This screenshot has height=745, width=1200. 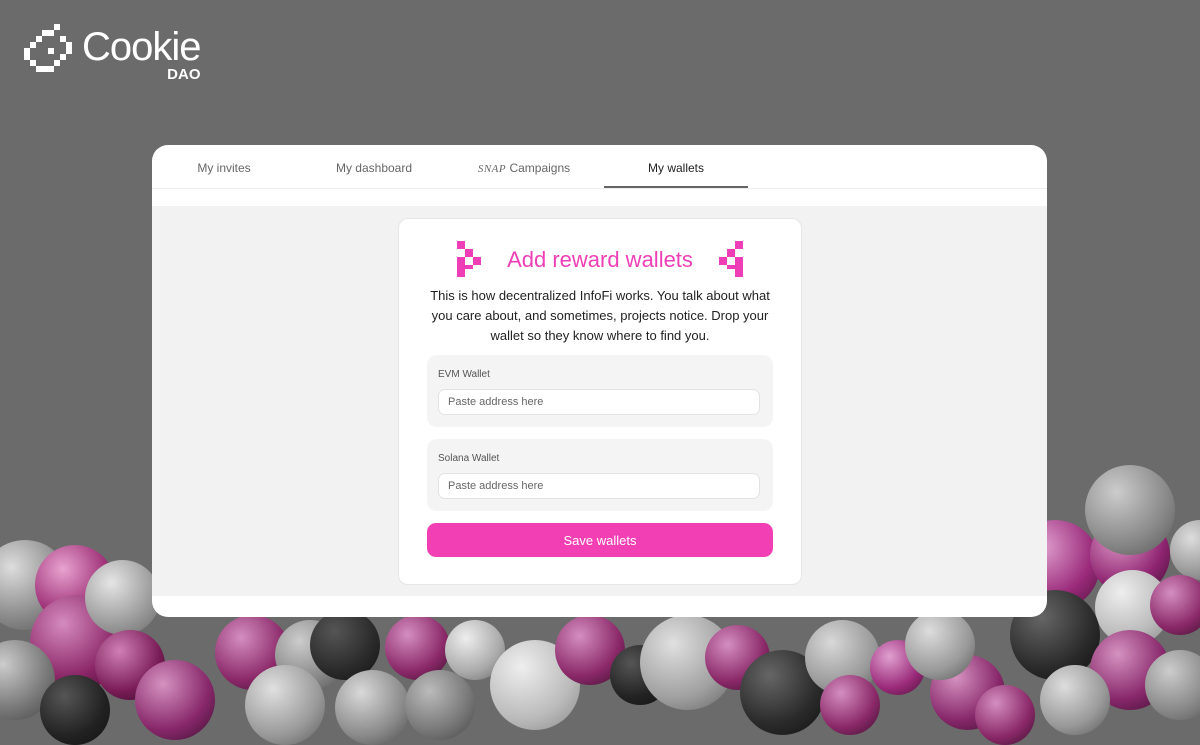 I want to click on brand-name: Cookie, so click(x=142, y=47).